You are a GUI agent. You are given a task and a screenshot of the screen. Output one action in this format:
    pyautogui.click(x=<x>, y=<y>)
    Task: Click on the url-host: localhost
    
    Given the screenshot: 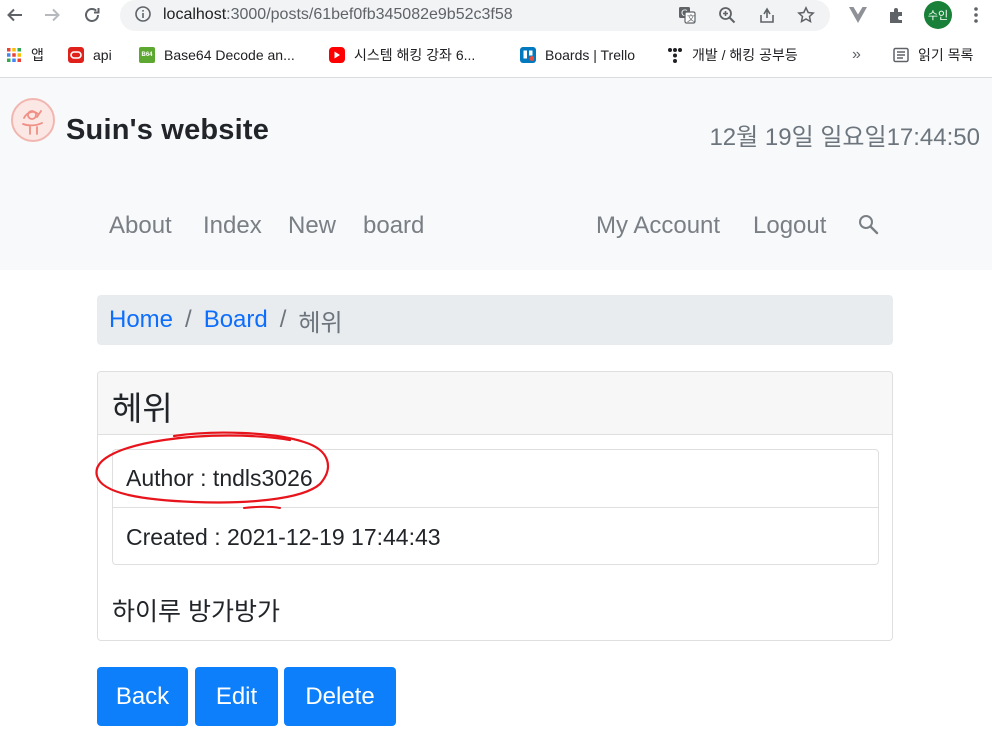 What is the action you would take?
    pyautogui.click(x=195, y=14)
    